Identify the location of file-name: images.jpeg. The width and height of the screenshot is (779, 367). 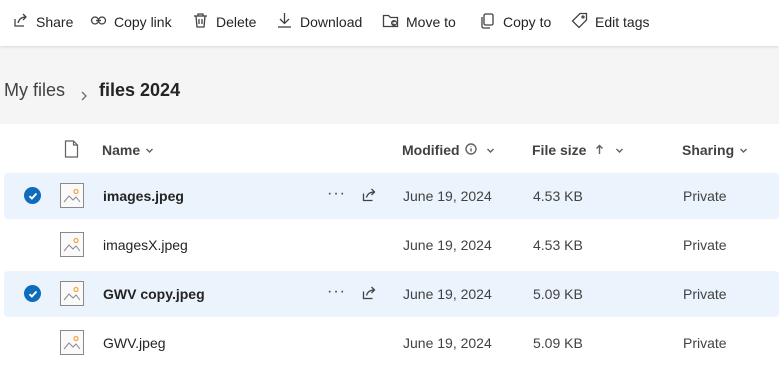
(143, 196).